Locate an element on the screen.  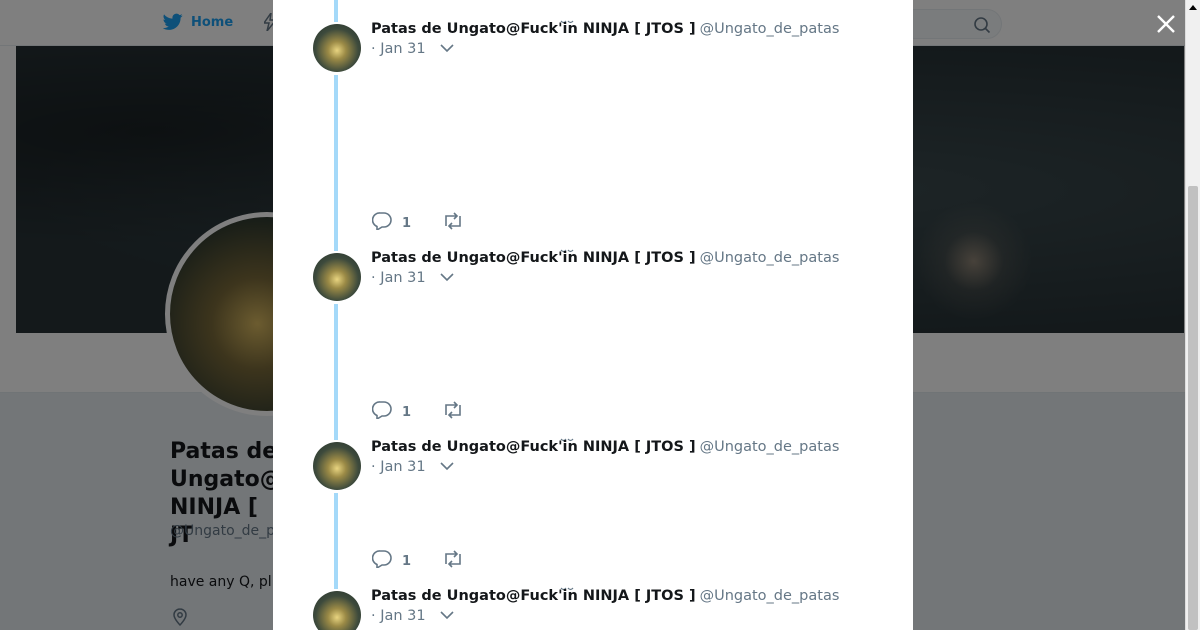
scroll-up-arrow-icon is located at coordinates (1193, 7).